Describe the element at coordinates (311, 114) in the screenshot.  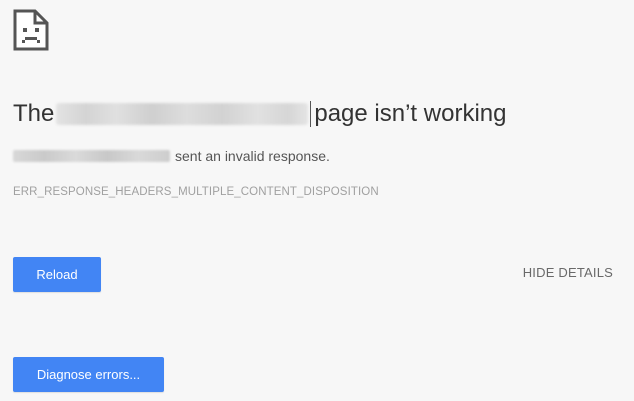
I see `text-caret` at that location.